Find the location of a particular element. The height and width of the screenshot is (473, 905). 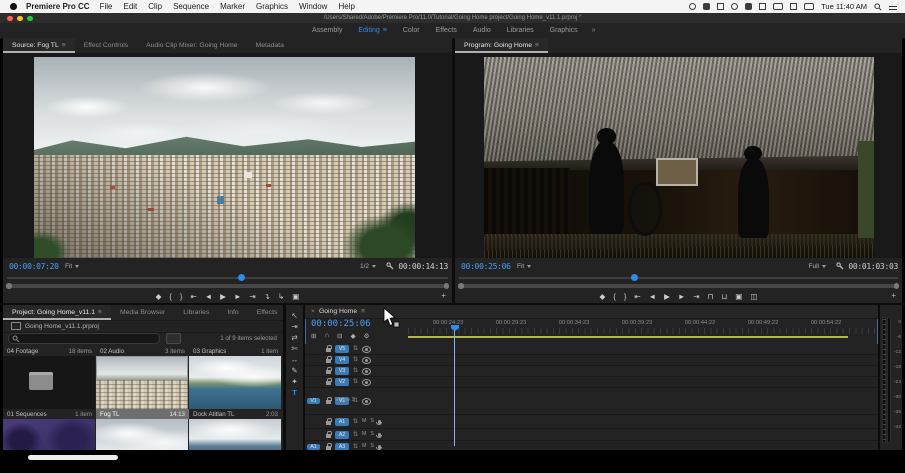

menu-file: File is located at coordinates (106, 6).